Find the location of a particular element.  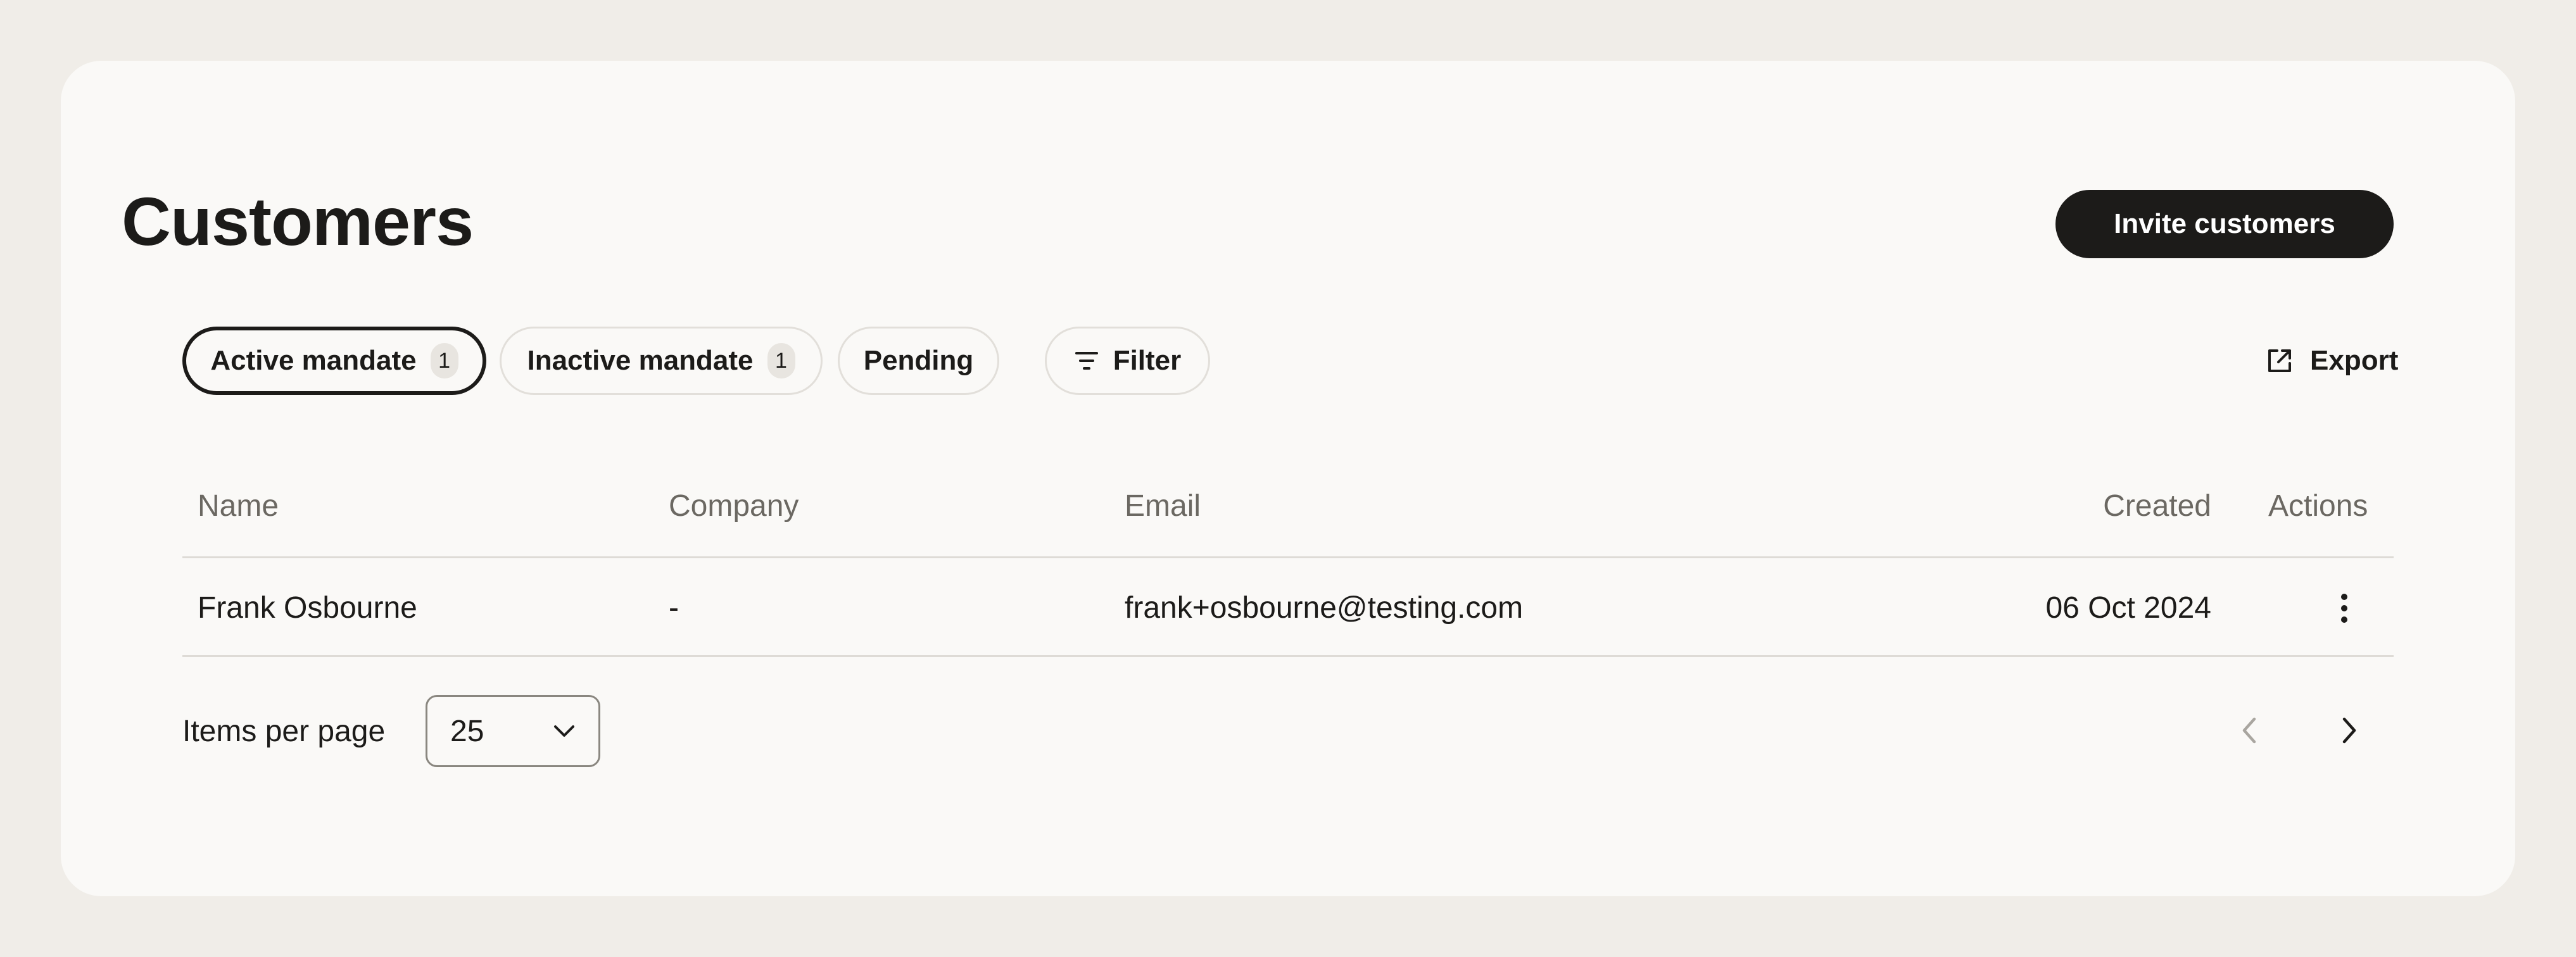

items-per-page-label: Items per page is located at coordinates (284, 731).